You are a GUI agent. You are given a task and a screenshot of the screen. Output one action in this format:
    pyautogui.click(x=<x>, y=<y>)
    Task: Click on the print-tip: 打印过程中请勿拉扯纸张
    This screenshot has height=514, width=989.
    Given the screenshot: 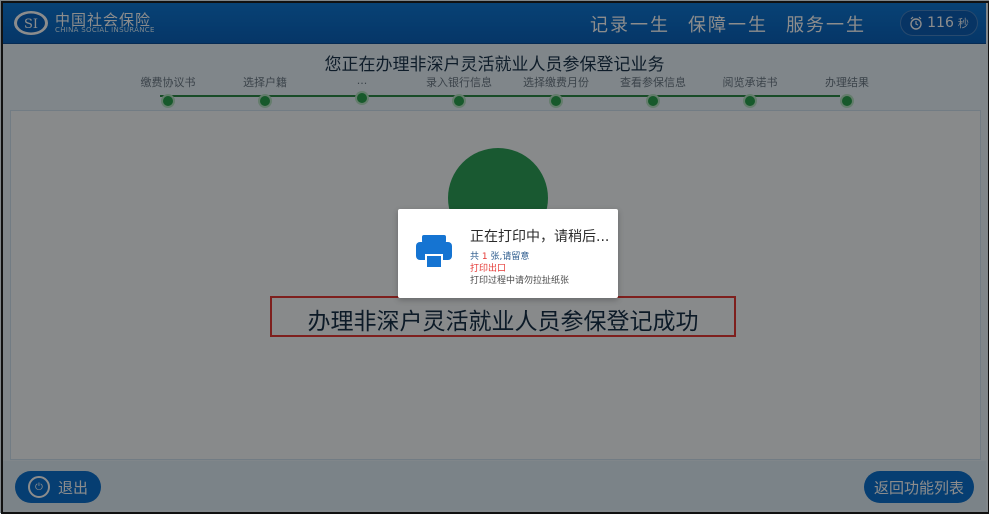 What is the action you would take?
    pyautogui.click(x=520, y=281)
    